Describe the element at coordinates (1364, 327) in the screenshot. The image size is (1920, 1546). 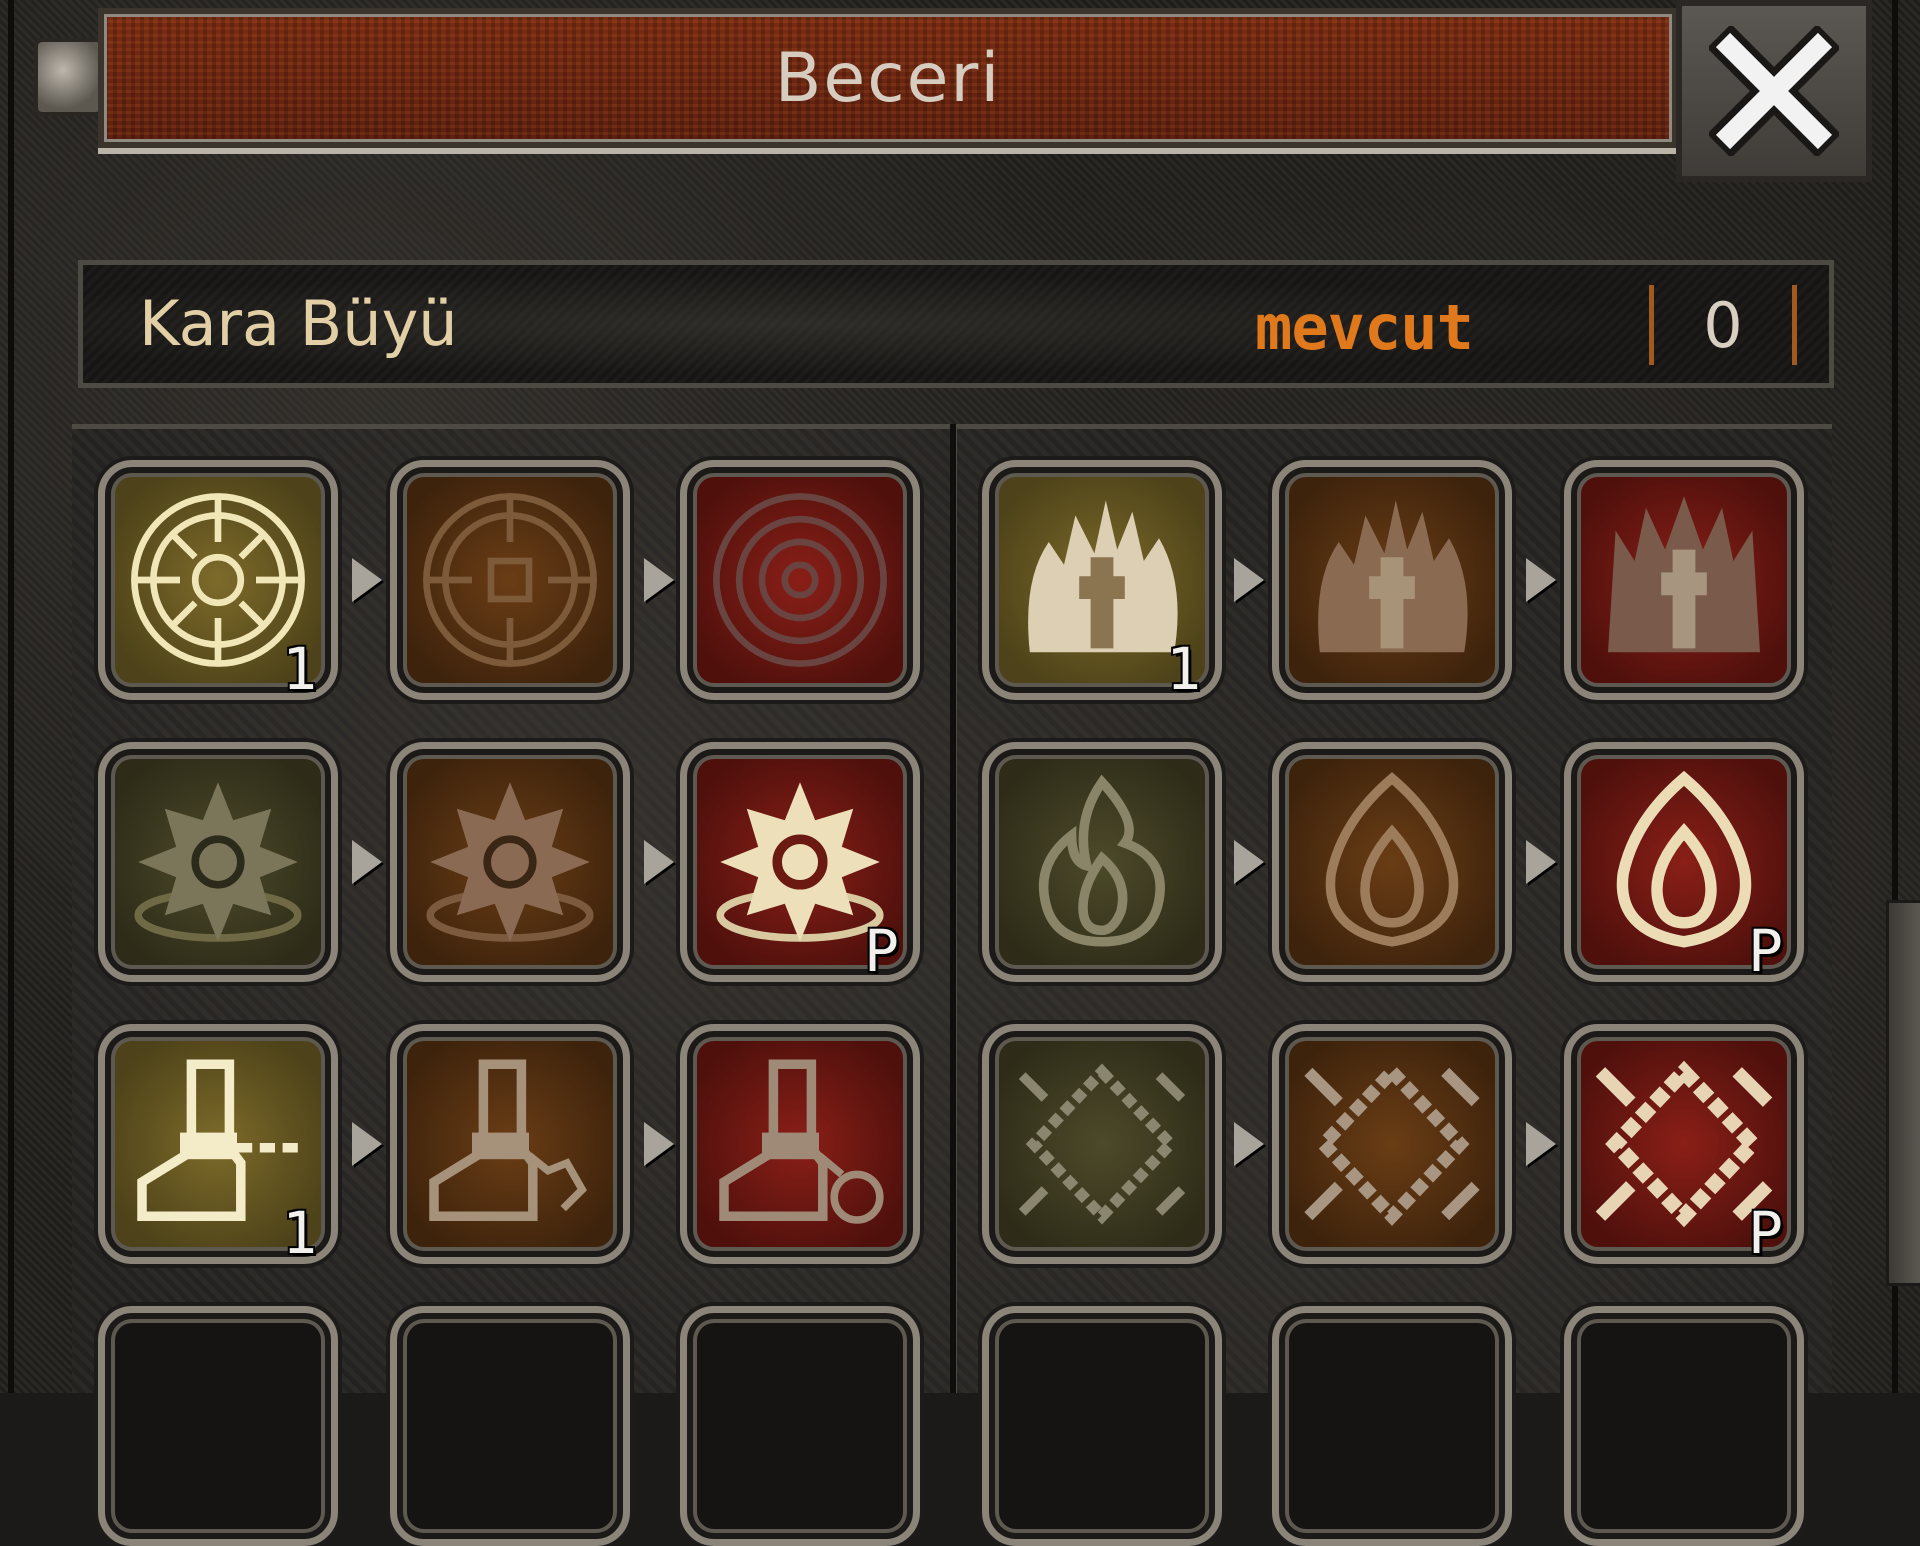
I see `available-points-label: mevcut` at that location.